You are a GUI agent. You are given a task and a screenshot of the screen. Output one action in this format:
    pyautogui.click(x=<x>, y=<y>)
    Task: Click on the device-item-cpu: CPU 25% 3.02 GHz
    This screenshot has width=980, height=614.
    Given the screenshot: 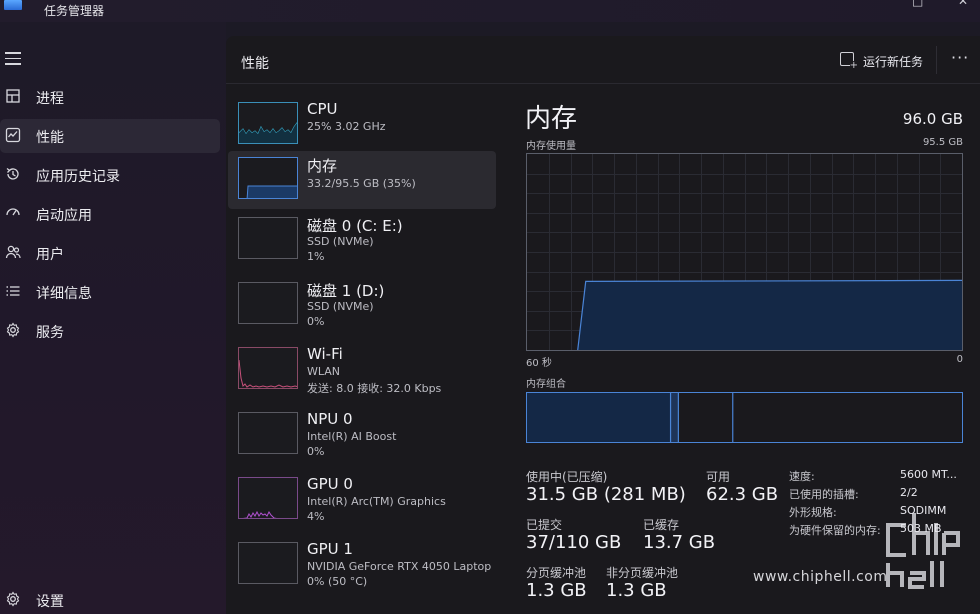 What is the action you would take?
    pyautogui.click(x=362, y=125)
    